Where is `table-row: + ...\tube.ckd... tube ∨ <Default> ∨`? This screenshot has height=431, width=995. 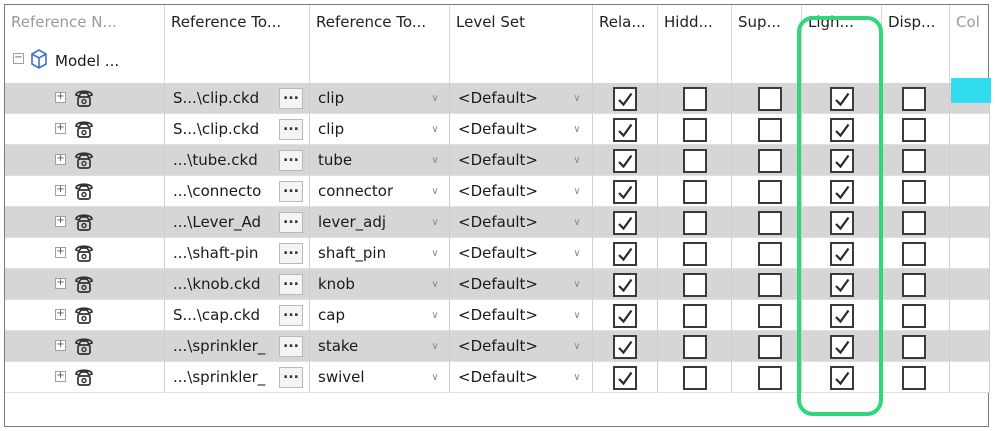
table-row: + ...\tube.ckd... tube ∨ <Default> ∨ is located at coordinates (497, 160).